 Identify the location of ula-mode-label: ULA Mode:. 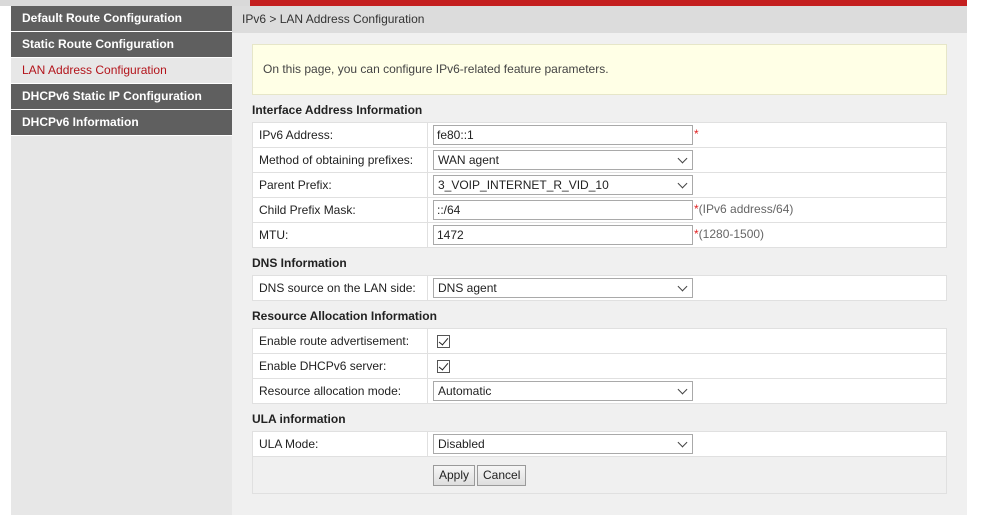
(340, 444).